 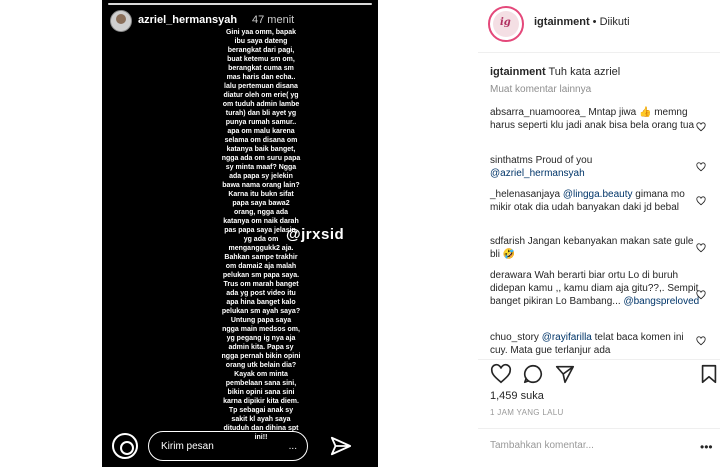 What do you see at coordinates (518, 72) in the screenshot?
I see `caption-user: igtainment` at bounding box center [518, 72].